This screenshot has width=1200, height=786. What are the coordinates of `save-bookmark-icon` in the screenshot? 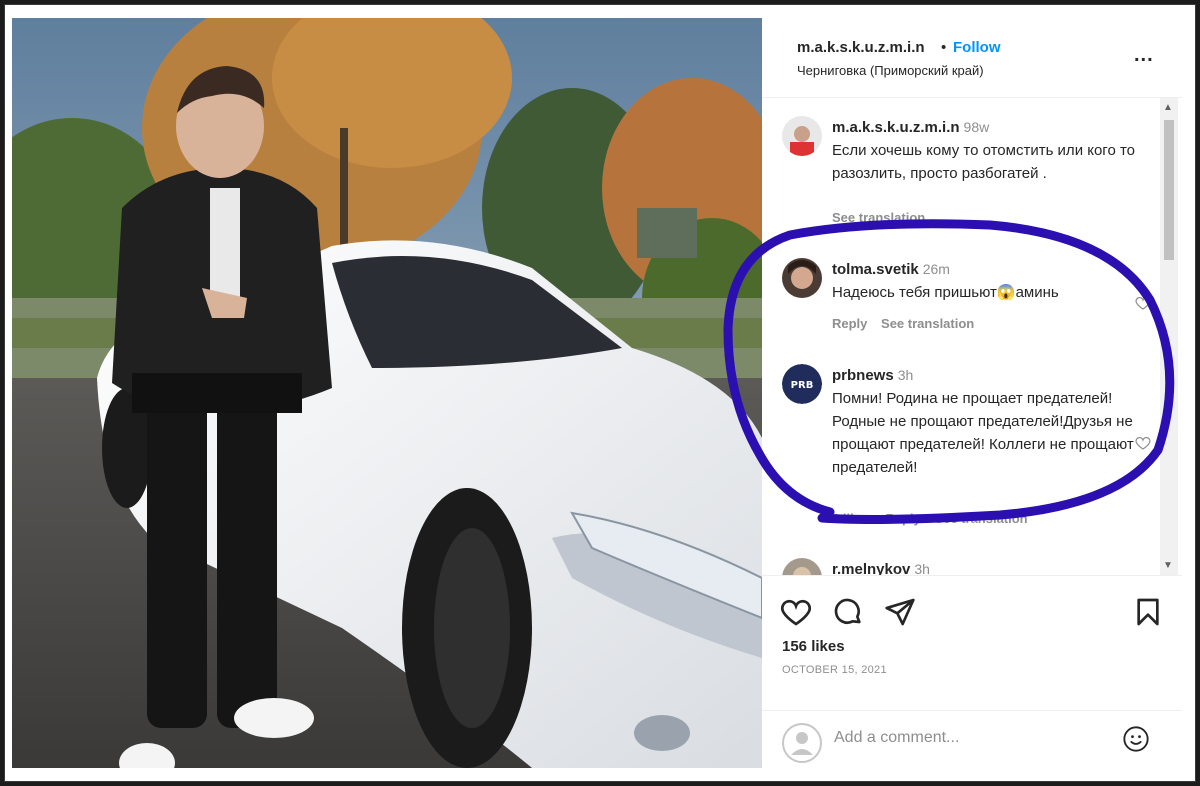 It's located at (1148, 612).